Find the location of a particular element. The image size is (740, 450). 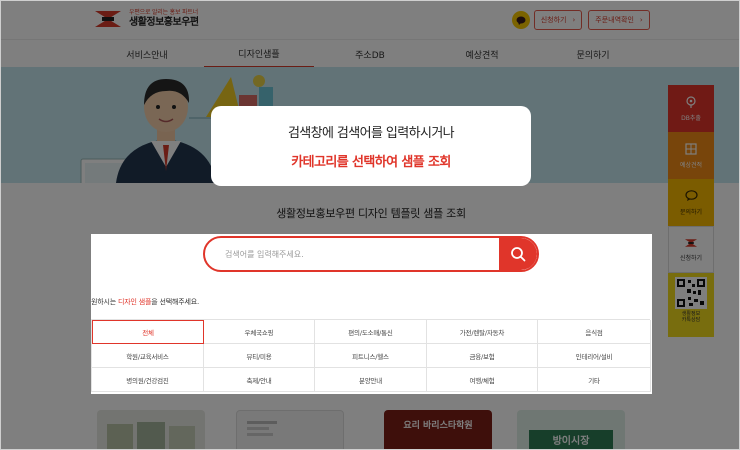

main-nav: 서비스안내 디자인샘플 주소DB 예상견적 문의하기 is located at coordinates (370, 53).